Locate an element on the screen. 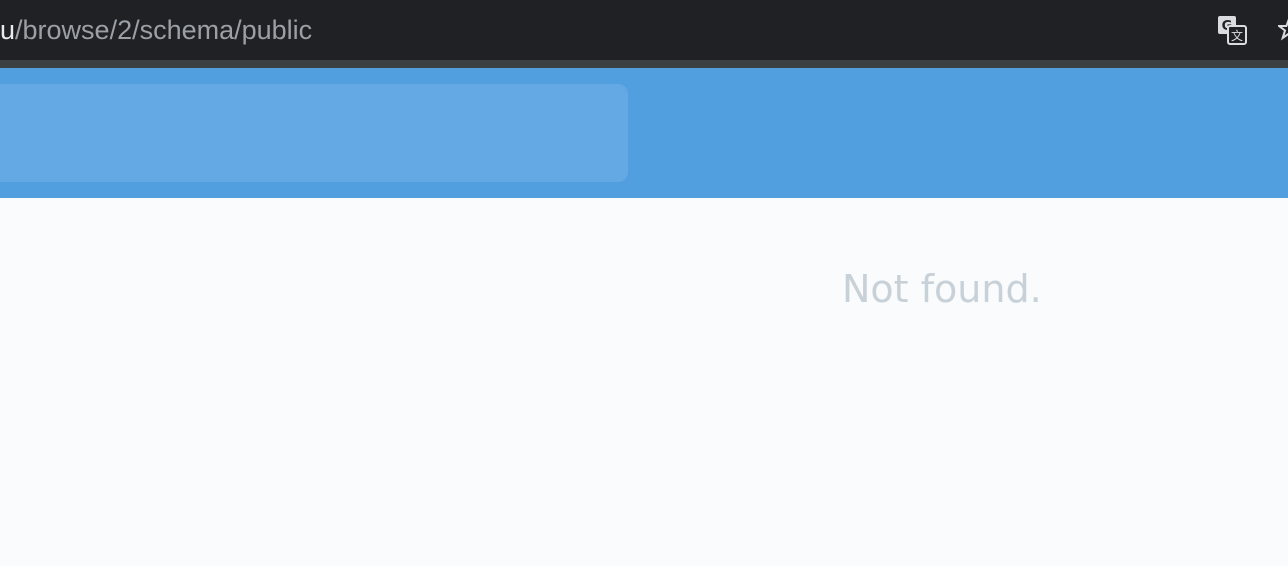  search-input is located at coordinates (314, 133).